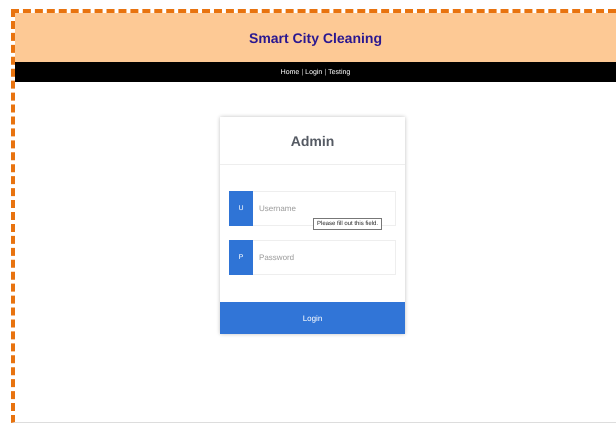 The height and width of the screenshot is (429, 616). What do you see at coordinates (315, 38) in the screenshot?
I see `site-title: Smart City Cleaning` at bounding box center [315, 38].